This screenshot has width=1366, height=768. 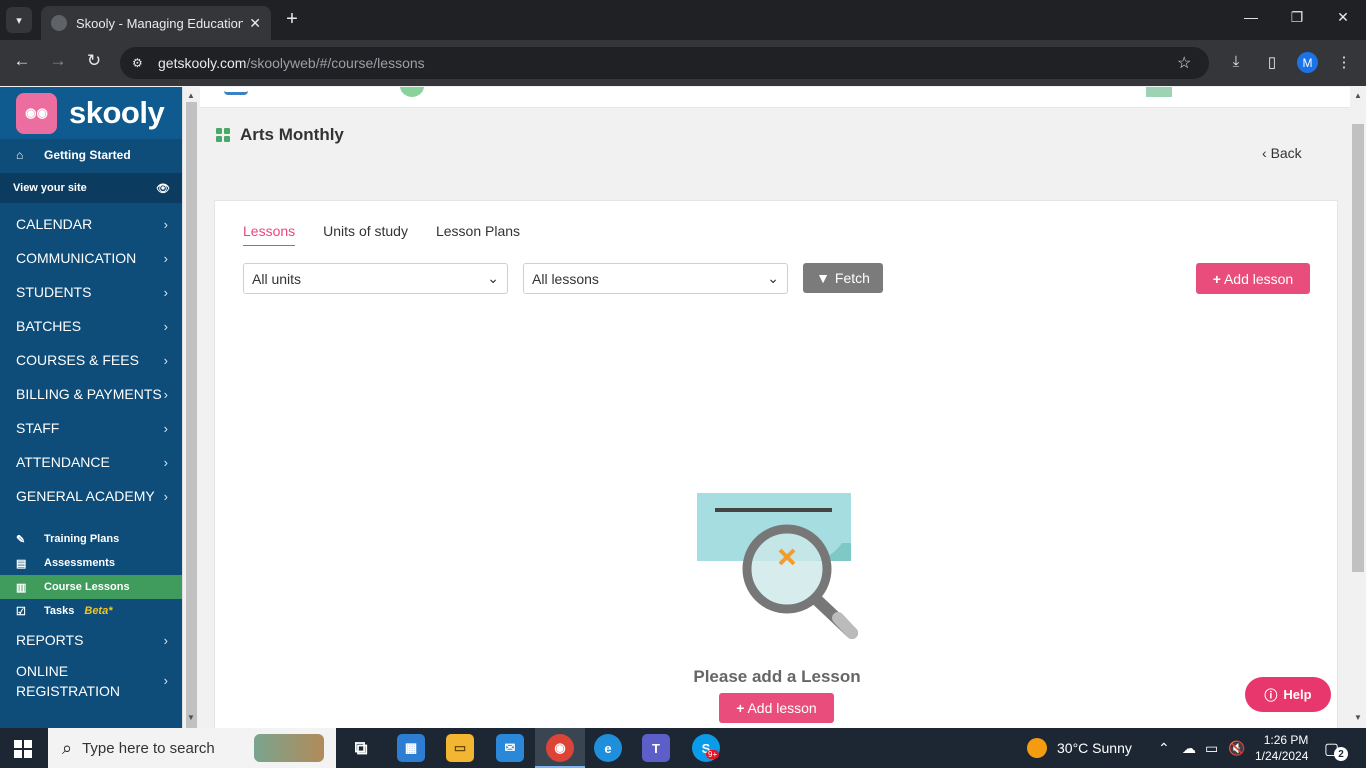 What do you see at coordinates (21, 611) in the screenshot?
I see `tasks-icon: ☑` at bounding box center [21, 611].